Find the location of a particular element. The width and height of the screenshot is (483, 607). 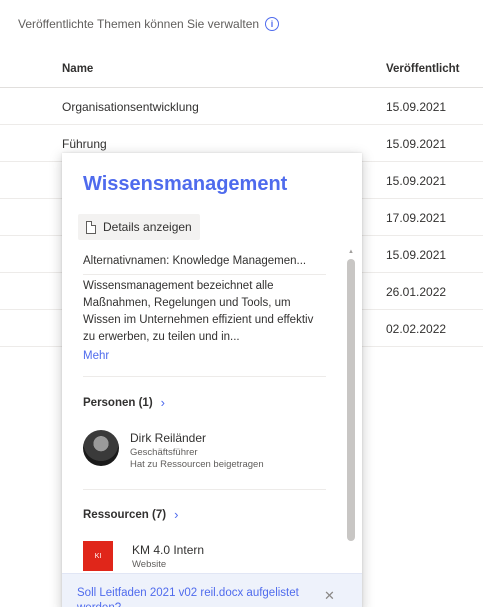

person-note: Hat zu Ressourcen beigetragen is located at coordinates (197, 464).